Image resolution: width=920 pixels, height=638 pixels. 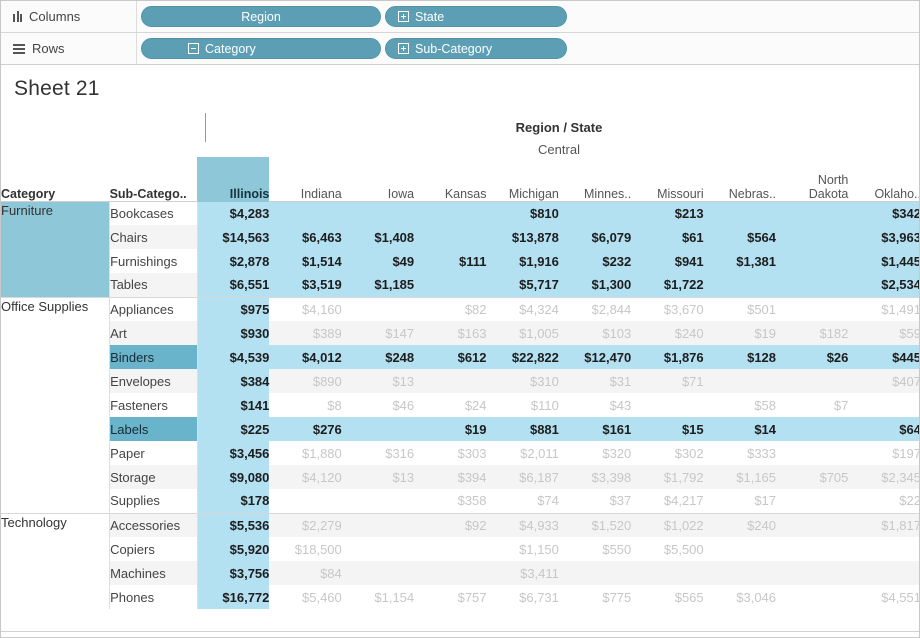 I want to click on table-cell: $1,491, so click(x=883, y=308).